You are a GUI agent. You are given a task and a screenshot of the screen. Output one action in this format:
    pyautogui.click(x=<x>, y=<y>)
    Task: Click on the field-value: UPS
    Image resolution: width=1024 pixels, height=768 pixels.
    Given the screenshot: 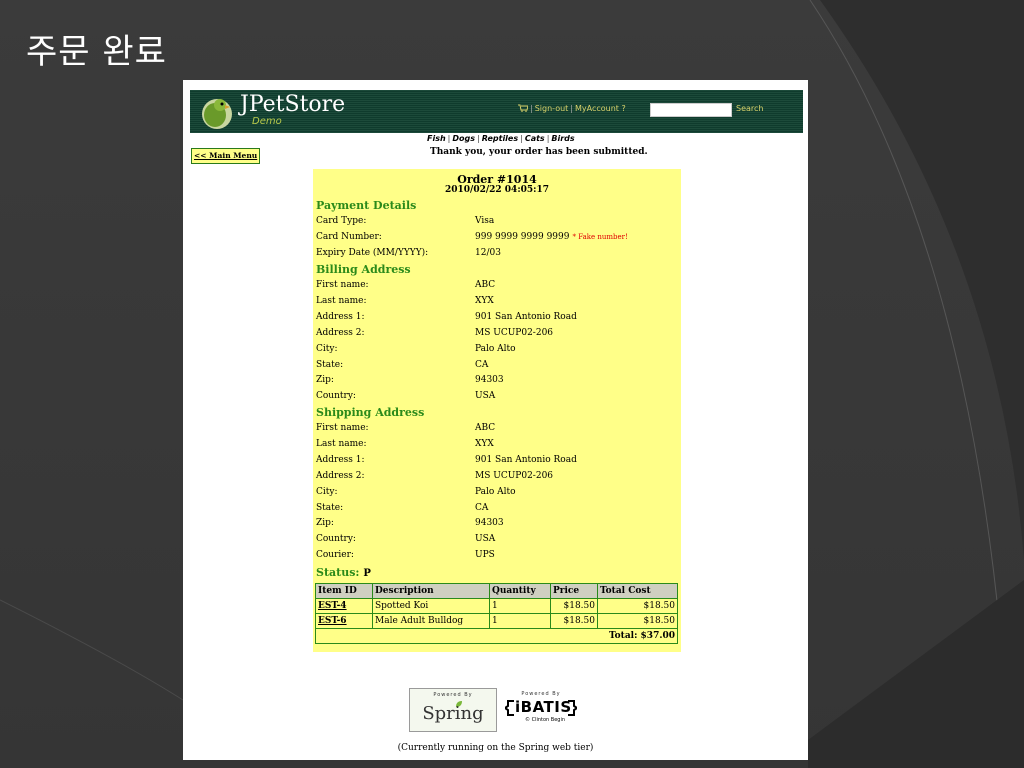 What is the action you would take?
    pyautogui.click(x=485, y=555)
    